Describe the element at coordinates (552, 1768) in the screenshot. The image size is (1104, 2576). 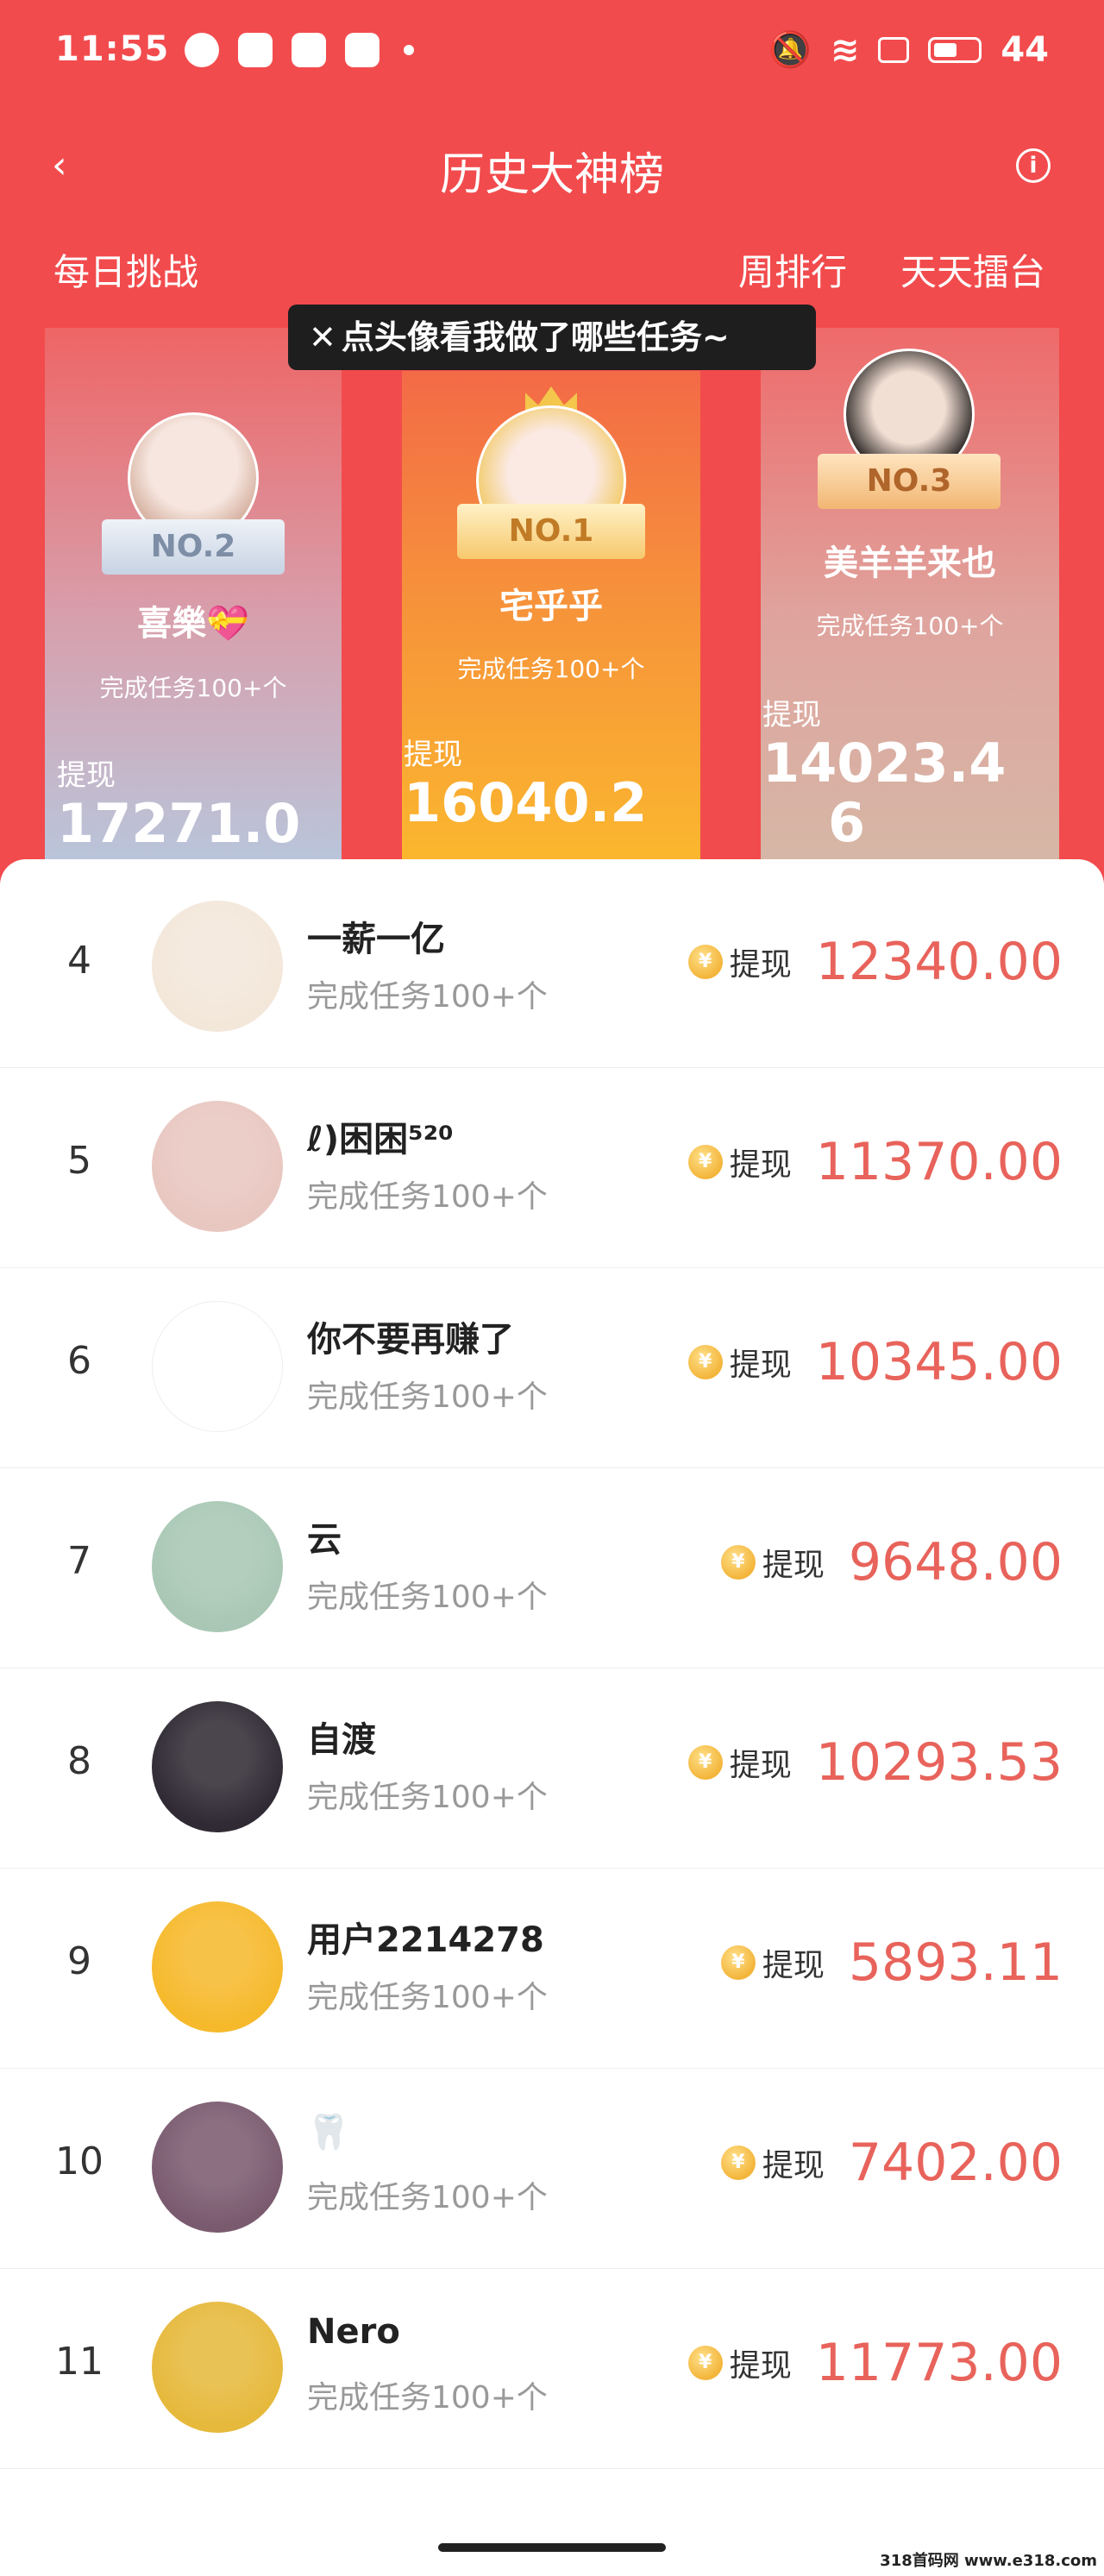
I see `list-item: 8 自渡 完成任务100+个 ¥ 提现 10293.53` at that location.